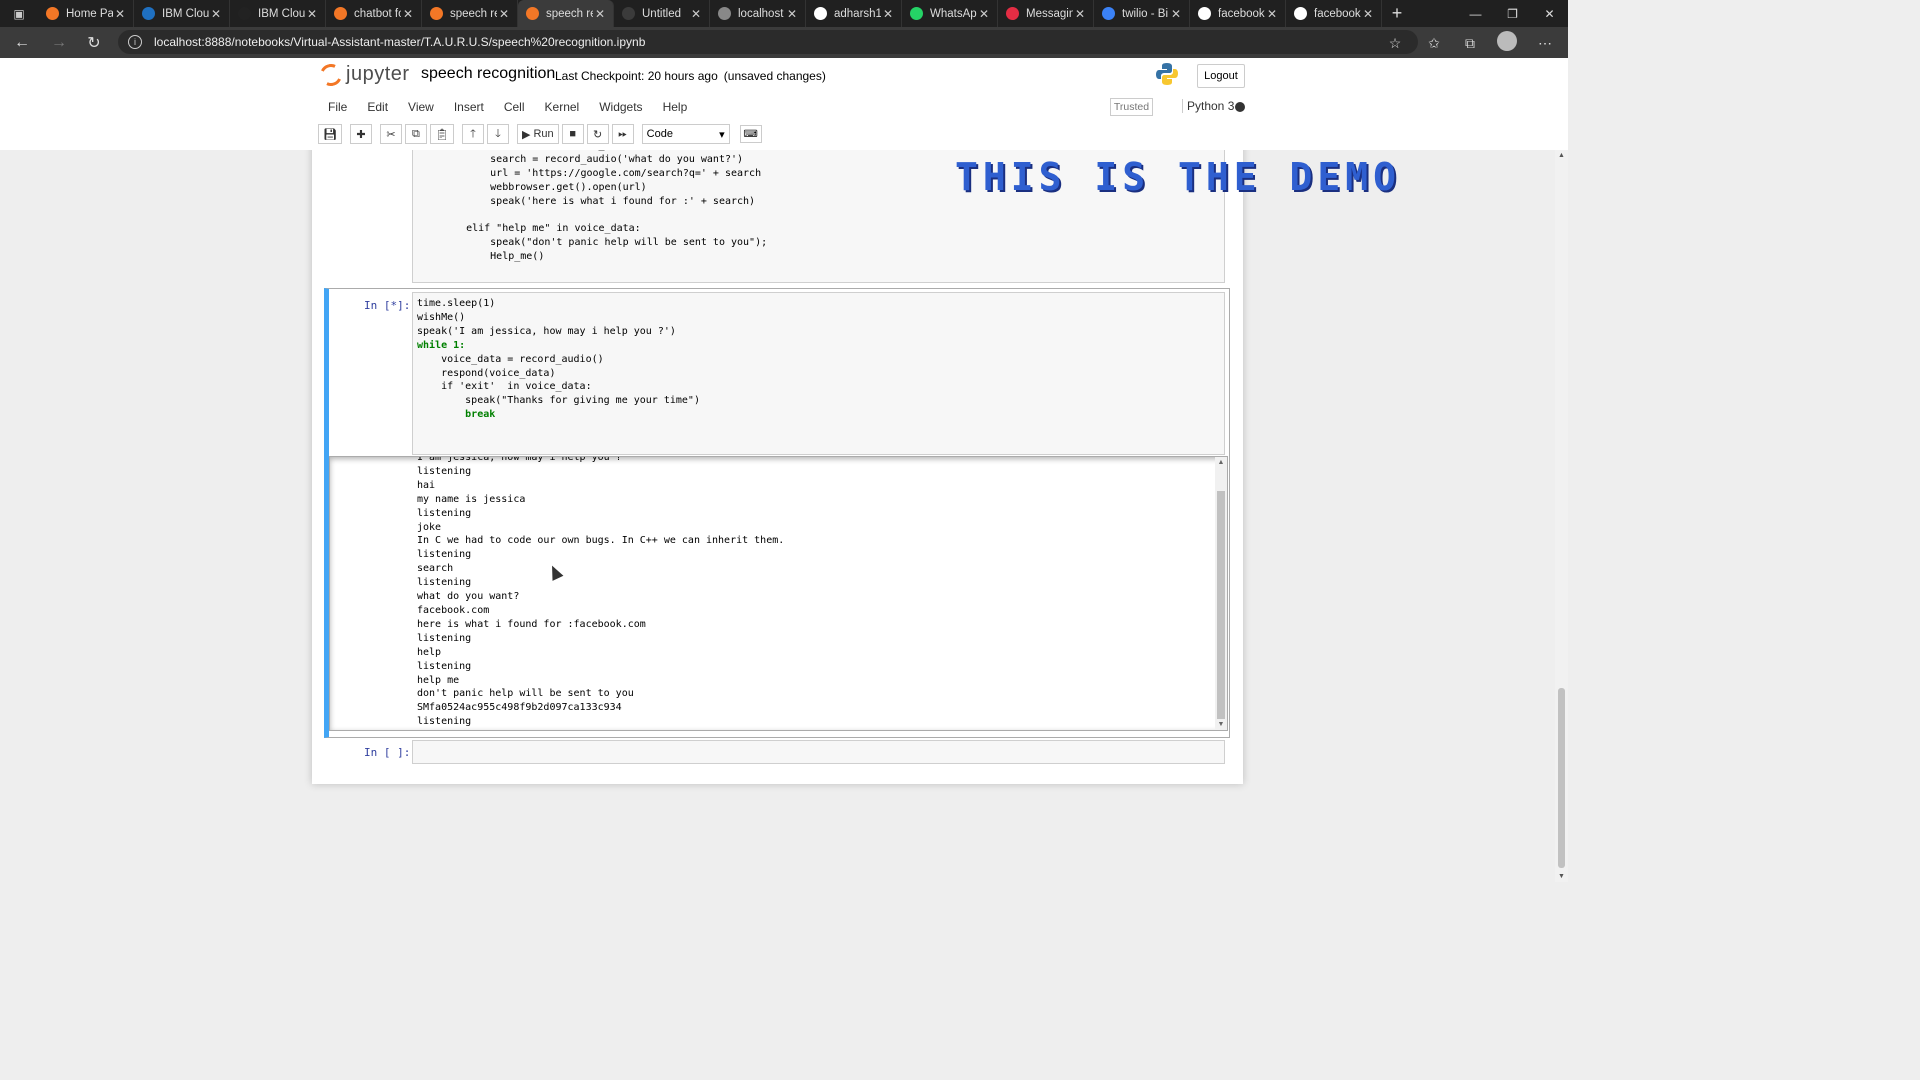 The image size is (1920, 1080). I want to click on paste-icon: 📋︎, so click(441, 134).